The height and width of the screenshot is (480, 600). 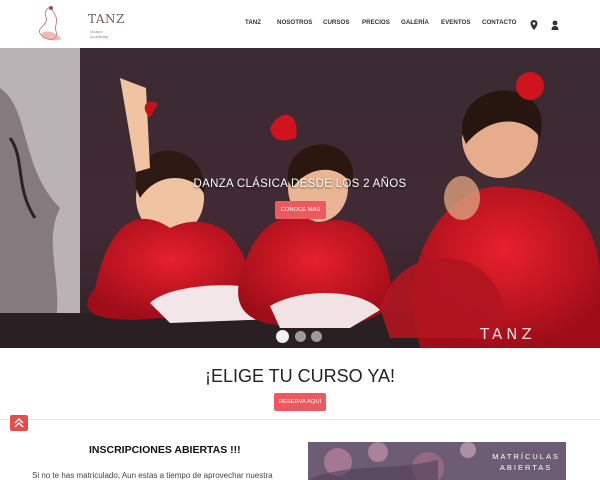 What do you see at coordinates (300, 376) in the screenshot?
I see `course-heading: ¡ELIGE TU CURSO YA!` at bounding box center [300, 376].